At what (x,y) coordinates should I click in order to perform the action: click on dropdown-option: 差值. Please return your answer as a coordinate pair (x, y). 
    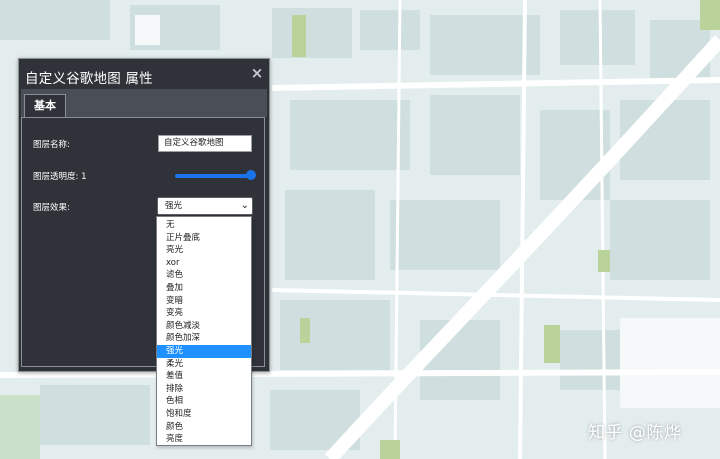
    Looking at the image, I should click on (204, 376).